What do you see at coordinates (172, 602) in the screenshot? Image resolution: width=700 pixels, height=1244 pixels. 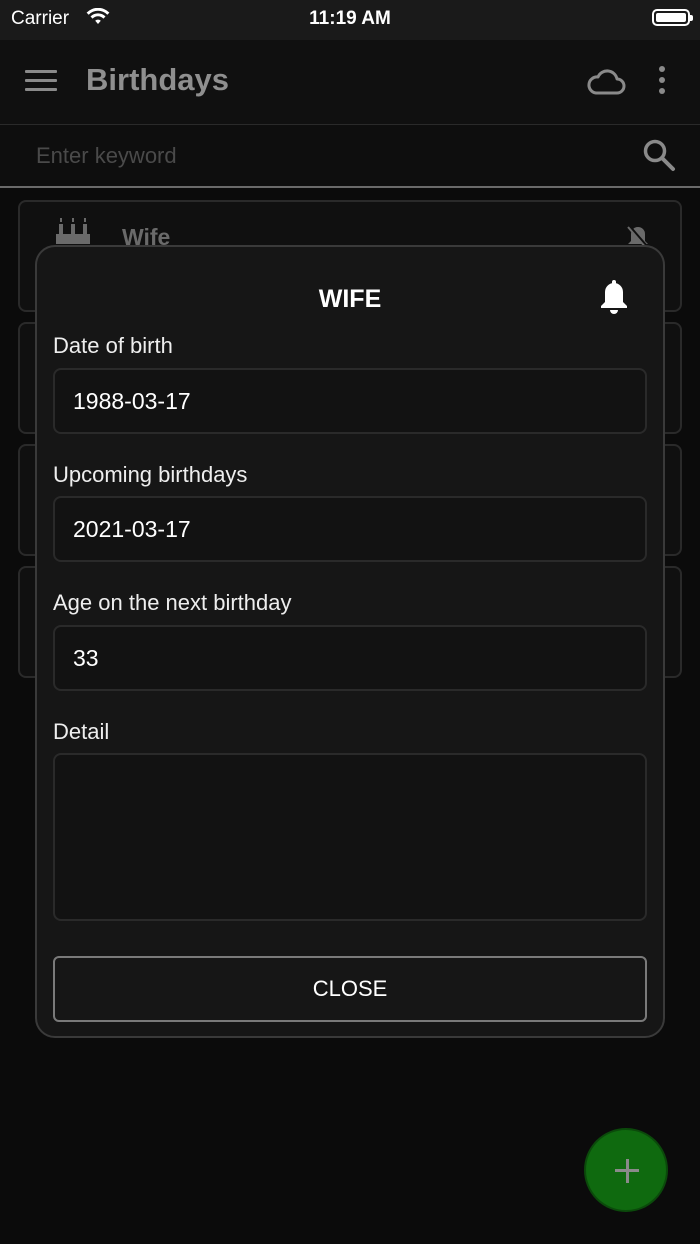 I see `next-age-label: Age on the next birthday` at bounding box center [172, 602].